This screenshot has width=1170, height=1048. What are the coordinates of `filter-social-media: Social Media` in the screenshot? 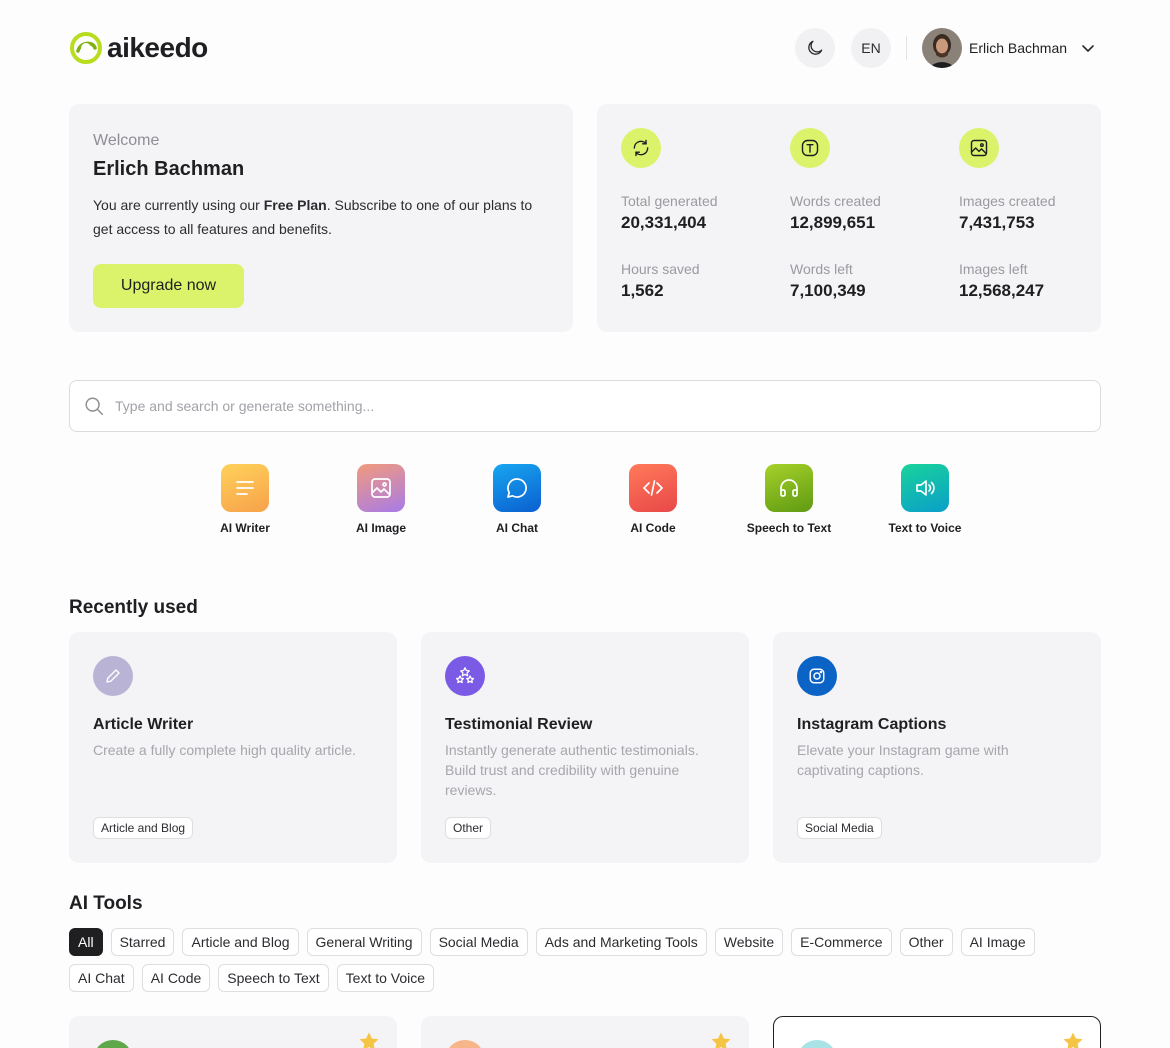 It's located at (478, 942).